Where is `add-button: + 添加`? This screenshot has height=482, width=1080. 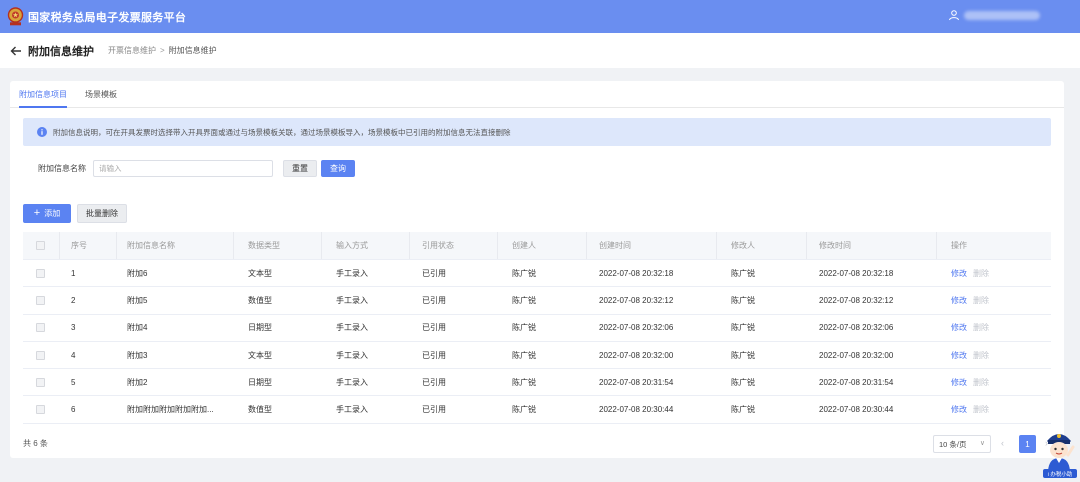 add-button: + 添加 is located at coordinates (47, 213).